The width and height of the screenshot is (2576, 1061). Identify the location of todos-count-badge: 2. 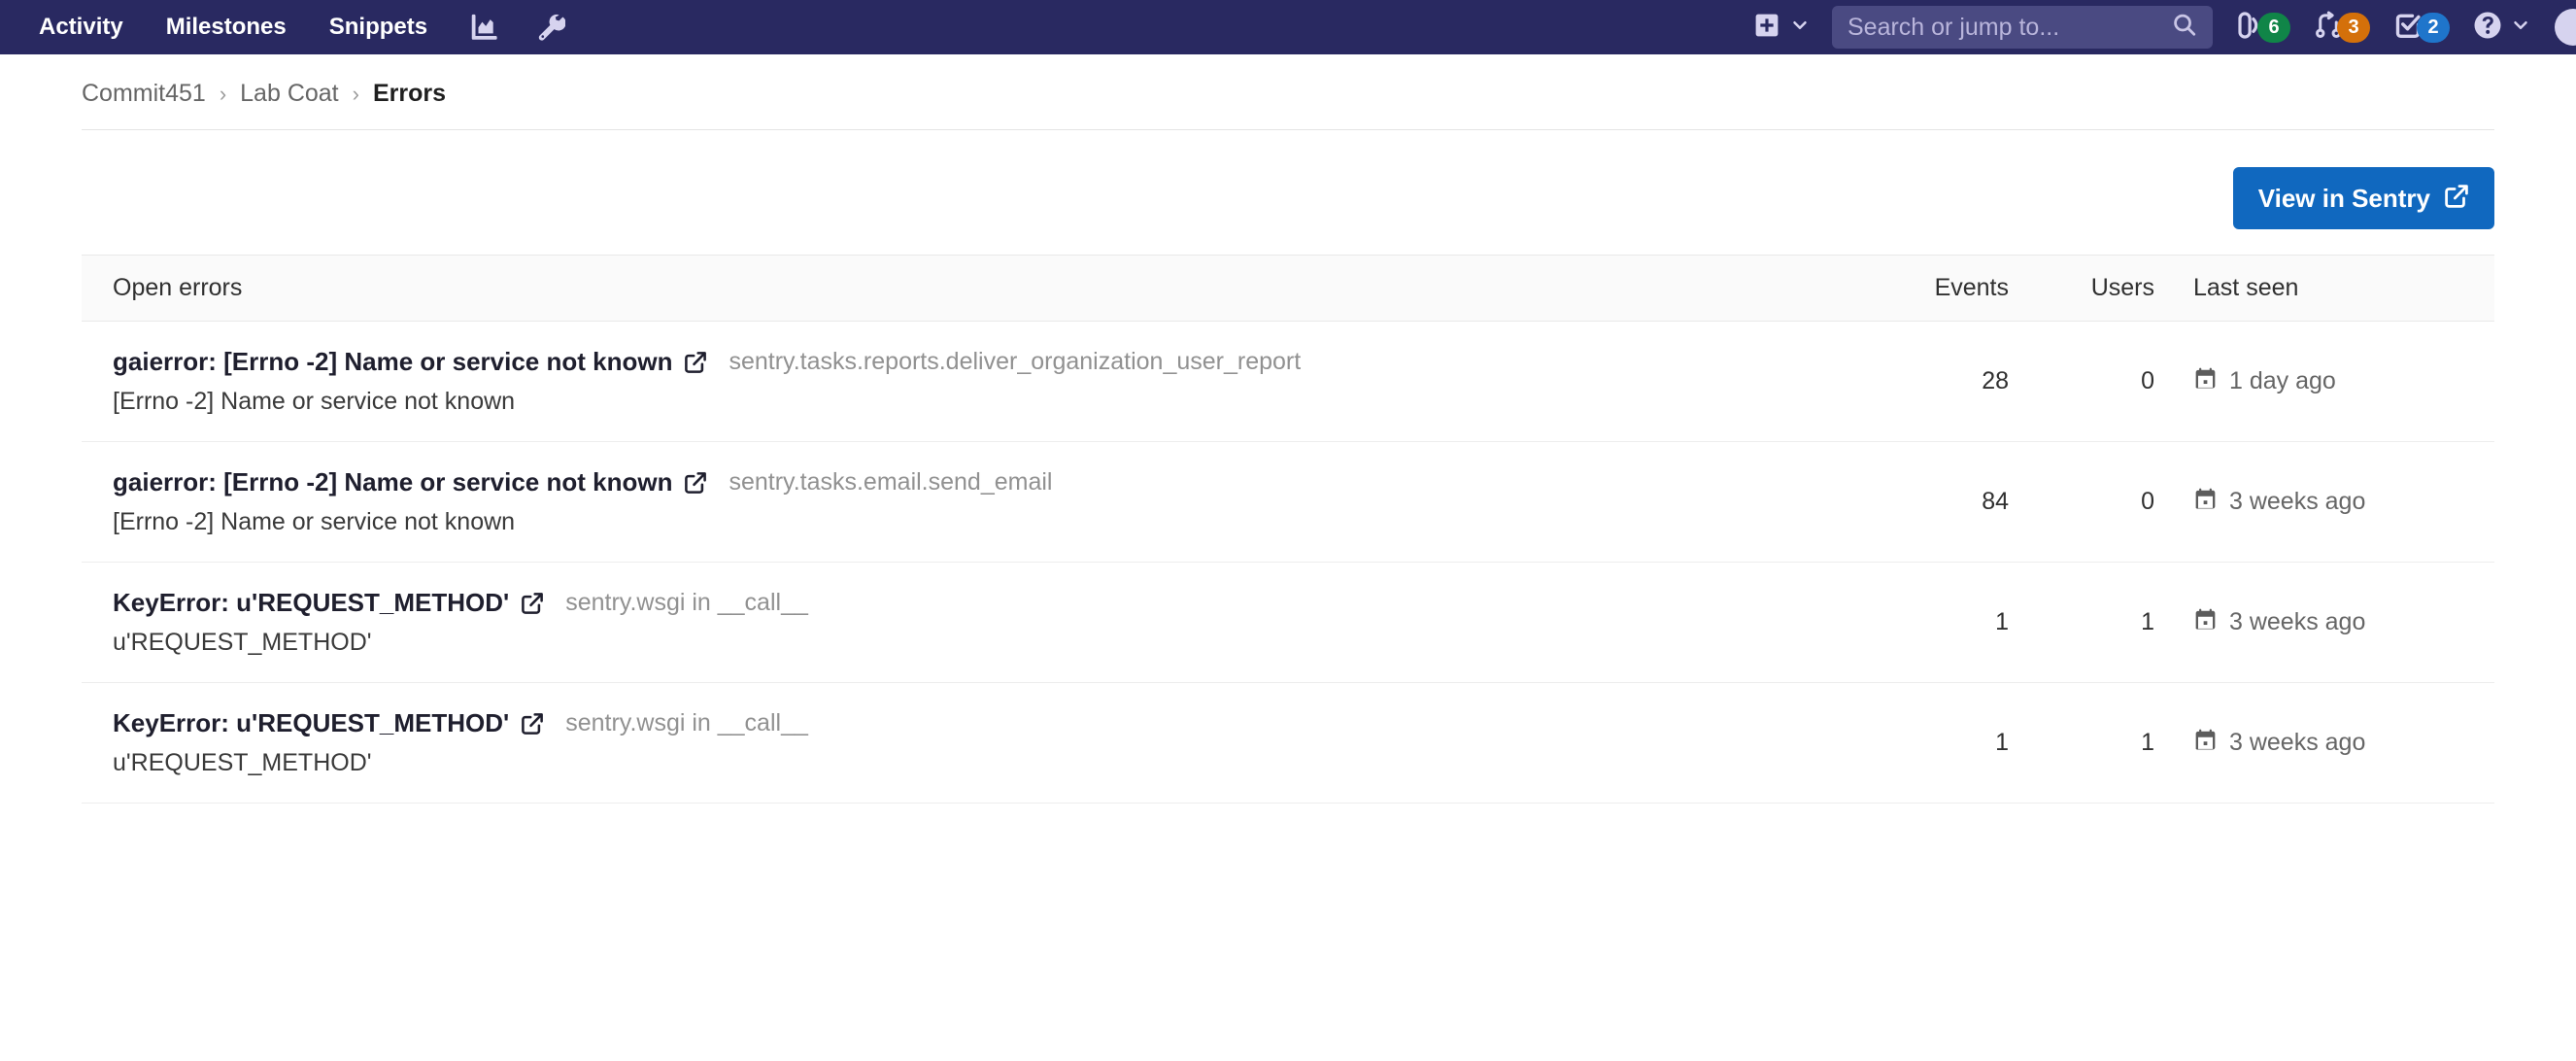
(2433, 27).